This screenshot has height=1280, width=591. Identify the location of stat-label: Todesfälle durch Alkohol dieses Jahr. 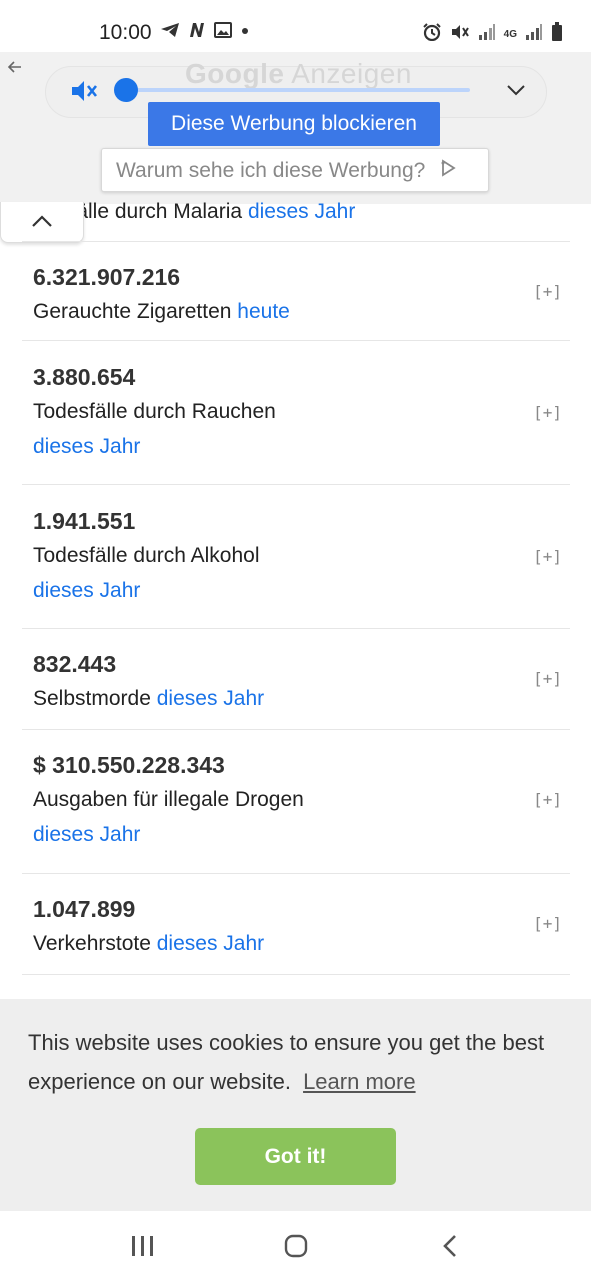
(253, 573).